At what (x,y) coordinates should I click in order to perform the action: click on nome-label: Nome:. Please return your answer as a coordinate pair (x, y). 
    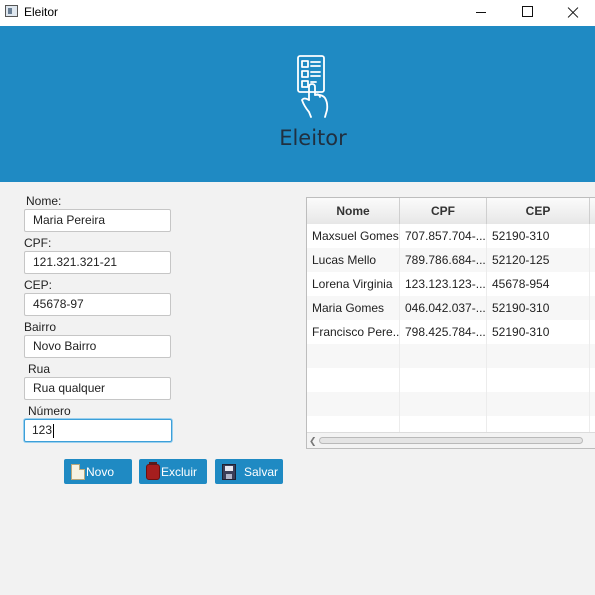
    Looking at the image, I should click on (44, 201).